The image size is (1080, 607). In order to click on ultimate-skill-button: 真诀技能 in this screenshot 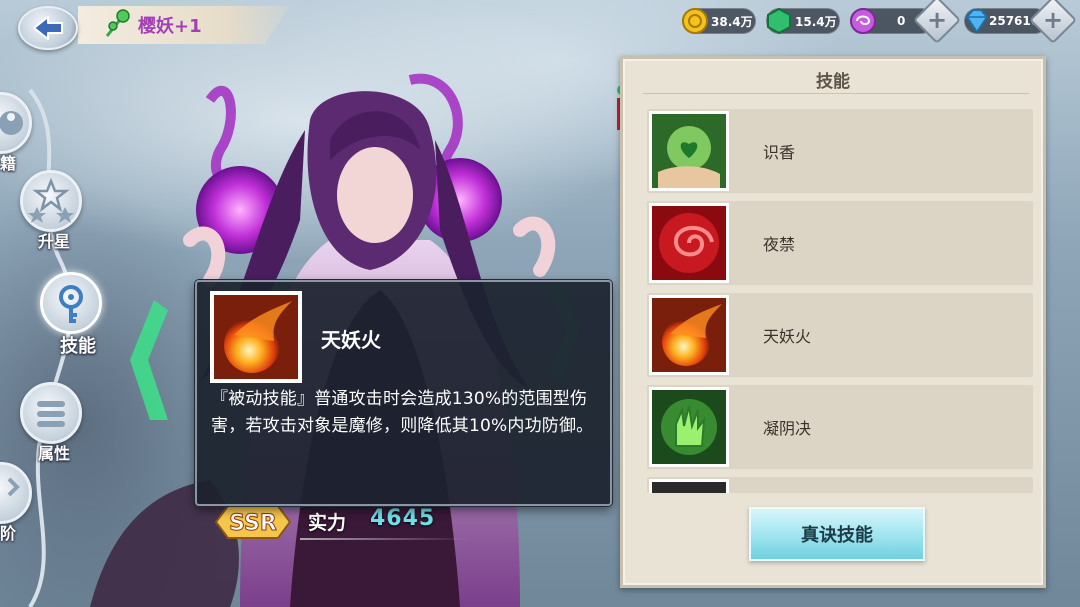, I will do `click(837, 534)`.